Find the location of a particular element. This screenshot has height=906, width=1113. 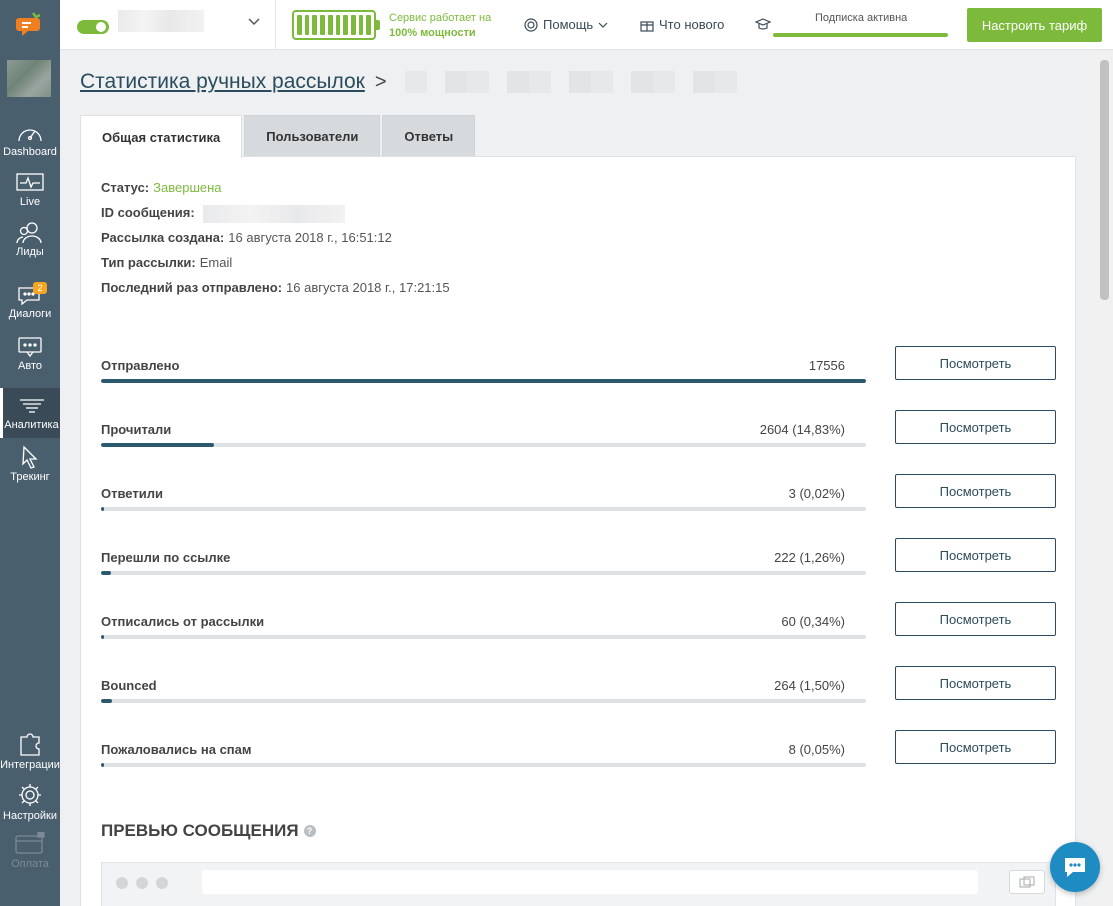

tab-replies: Ответы is located at coordinates (429, 136).